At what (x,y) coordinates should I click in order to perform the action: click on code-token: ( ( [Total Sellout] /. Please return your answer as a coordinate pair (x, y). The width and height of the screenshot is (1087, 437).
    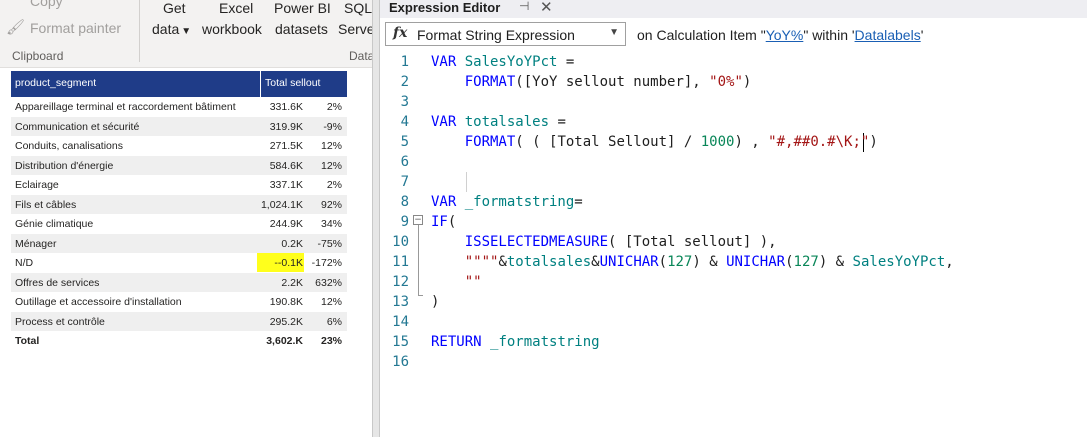
    Looking at the image, I should click on (608, 142).